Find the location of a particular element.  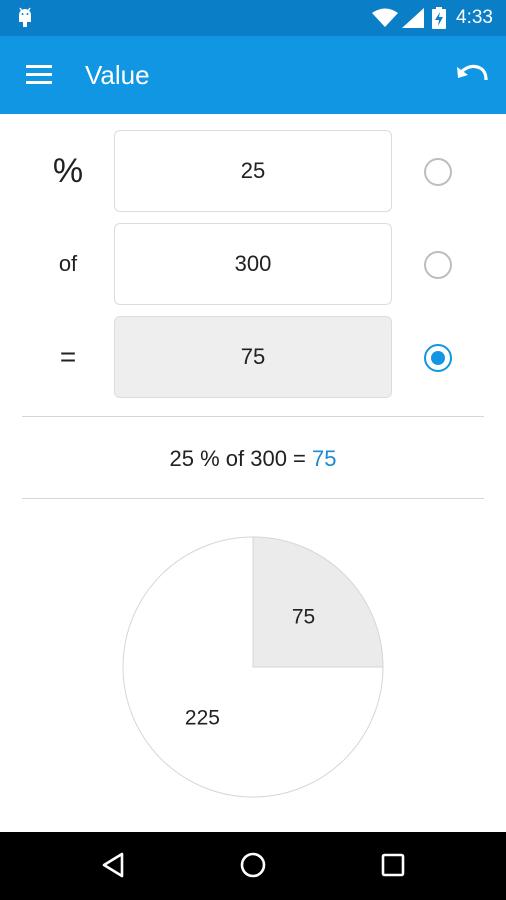

pie-slice-label: 225 is located at coordinates (202, 718).